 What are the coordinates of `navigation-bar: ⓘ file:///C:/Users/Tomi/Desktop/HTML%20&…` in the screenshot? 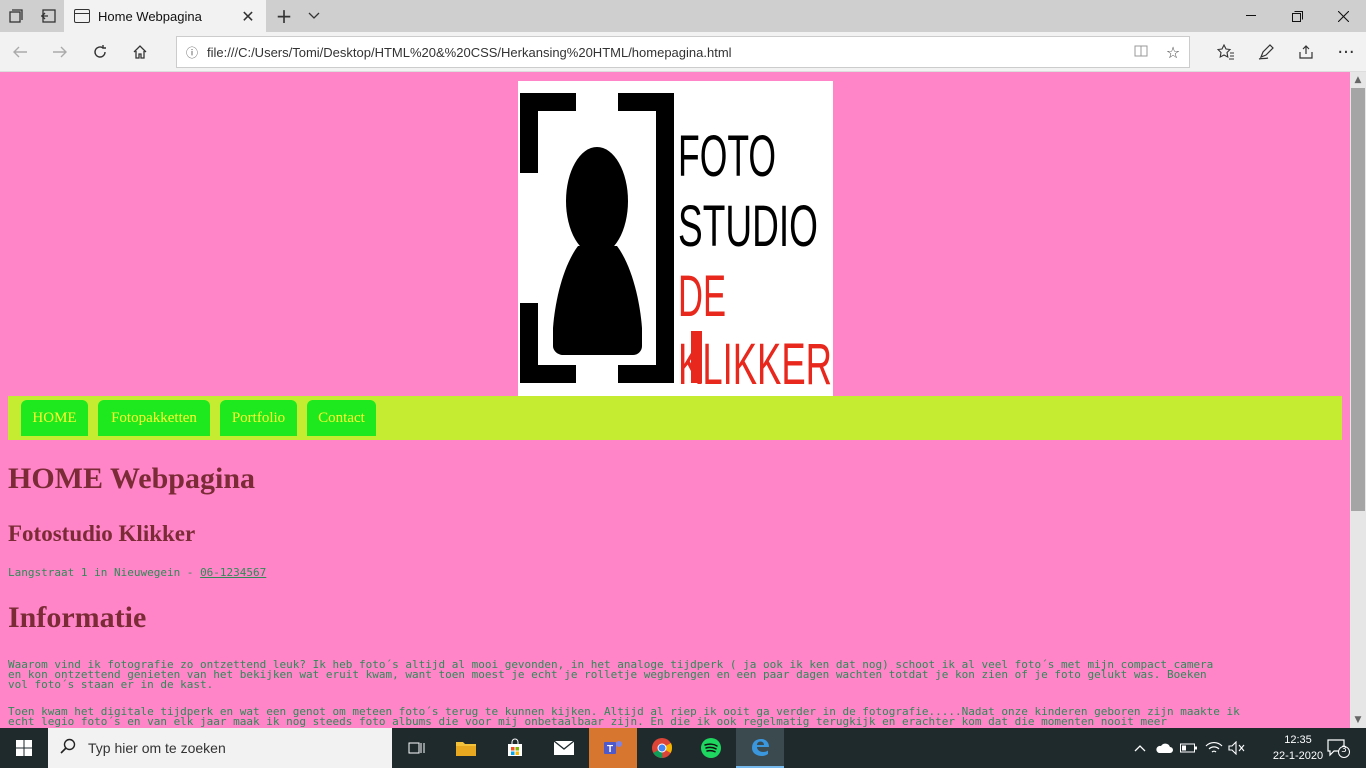 It's located at (683, 52).